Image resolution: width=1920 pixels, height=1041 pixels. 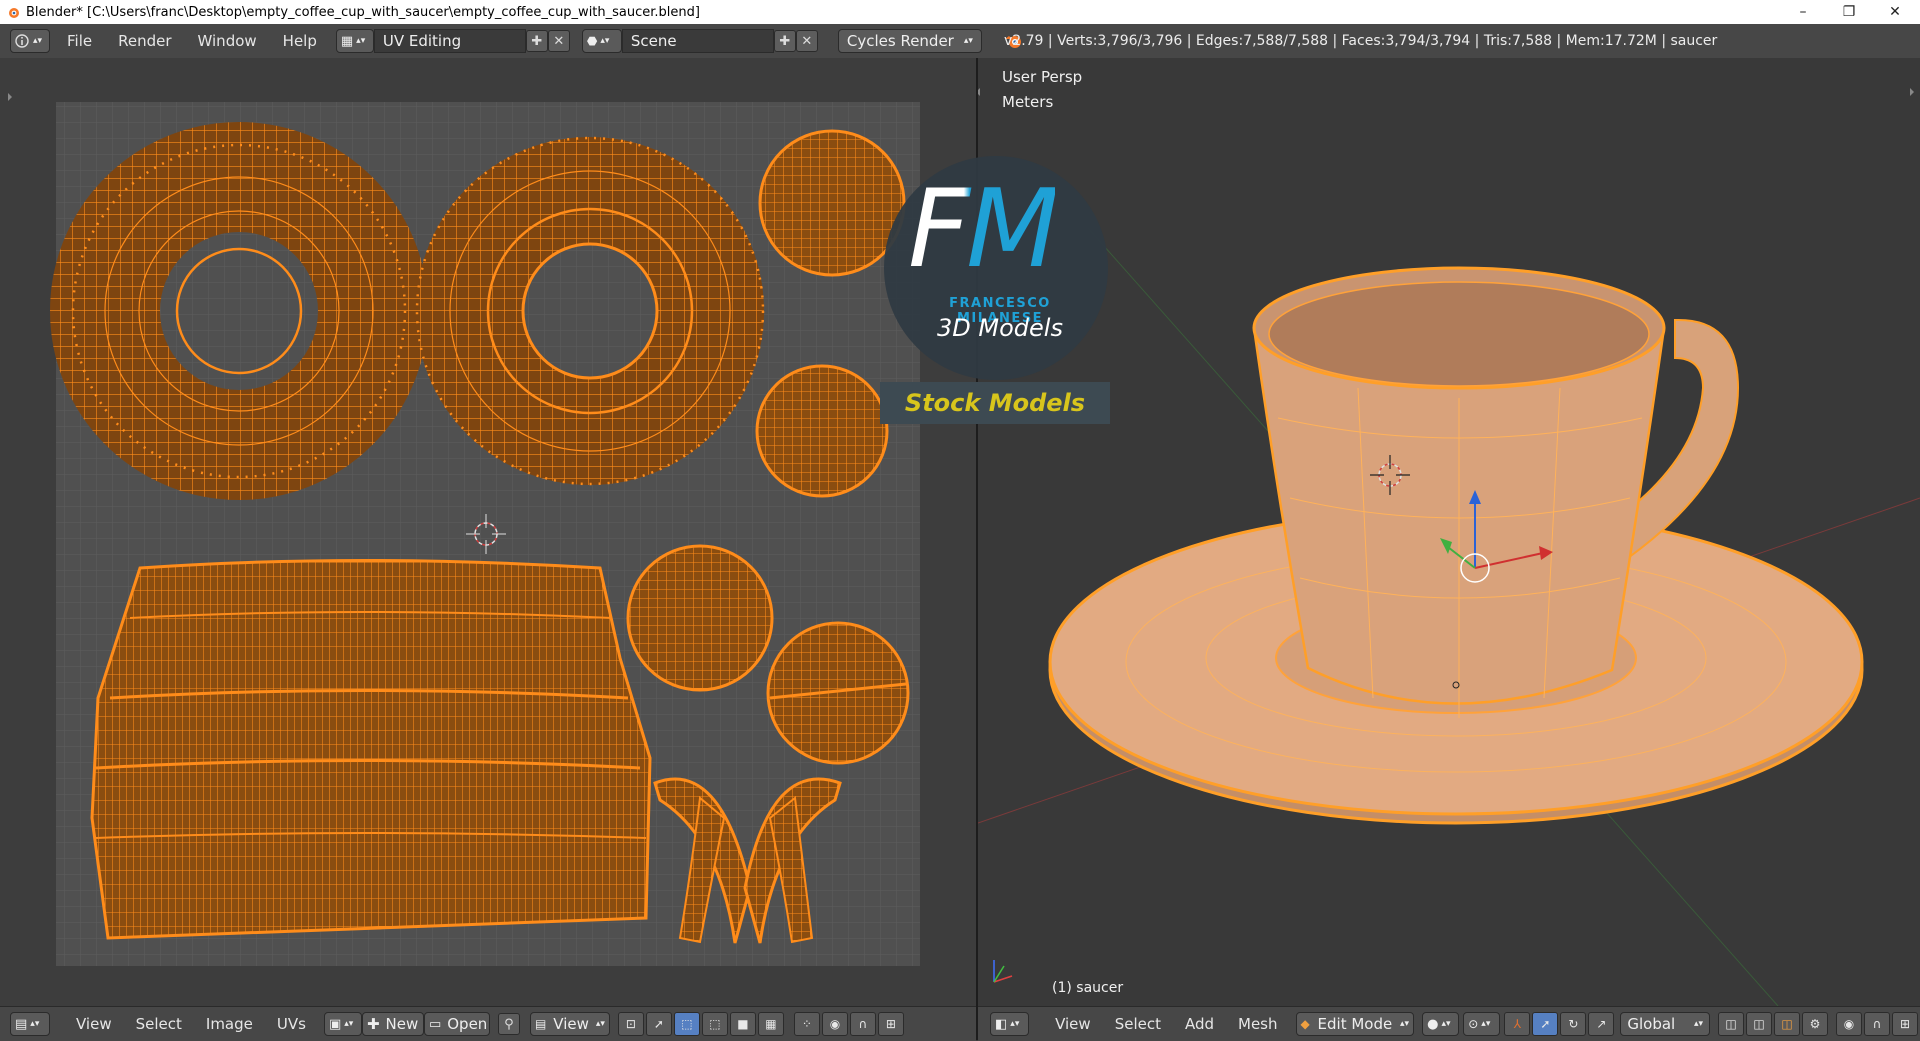 I want to click on snap-target-button: ⊞, so click(x=890, y=1024).